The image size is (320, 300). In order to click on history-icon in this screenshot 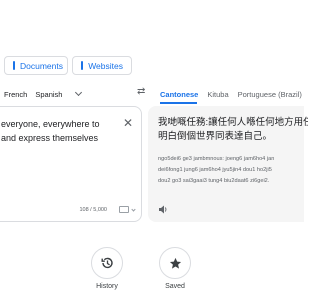, I will do `click(107, 263)`.